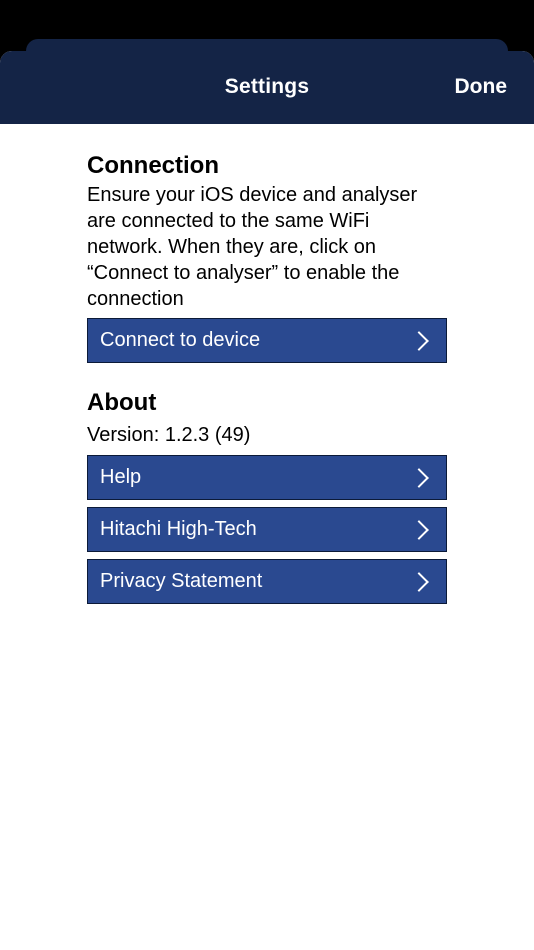  What do you see at coordinates (178, 529) in the screenshot?
I see `hitachi-high-tech-label: Hitachi High-Tech` at bounding box center [178, 529].